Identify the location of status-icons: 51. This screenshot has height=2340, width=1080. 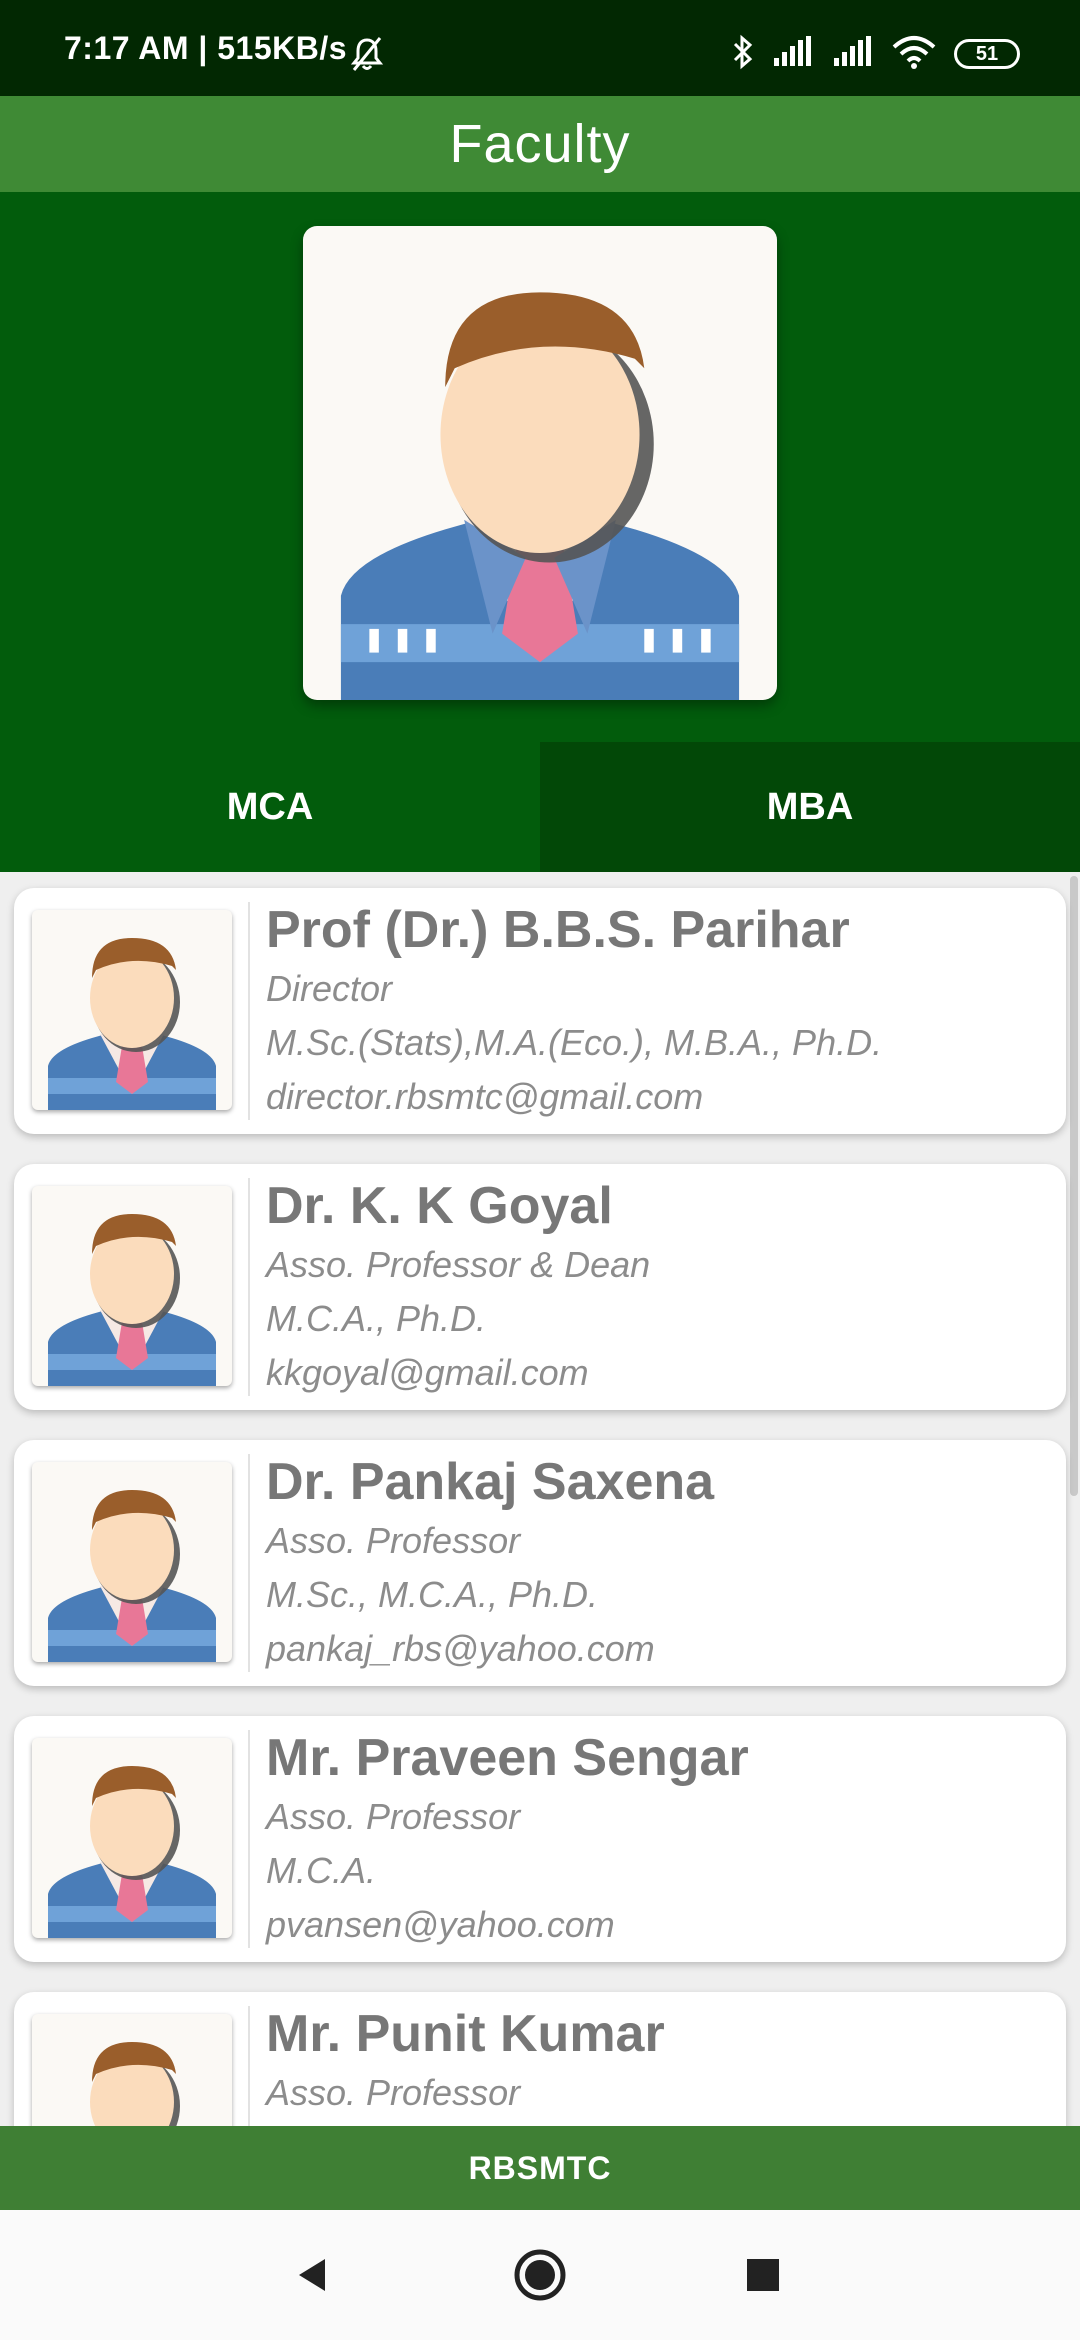
(876, 54).